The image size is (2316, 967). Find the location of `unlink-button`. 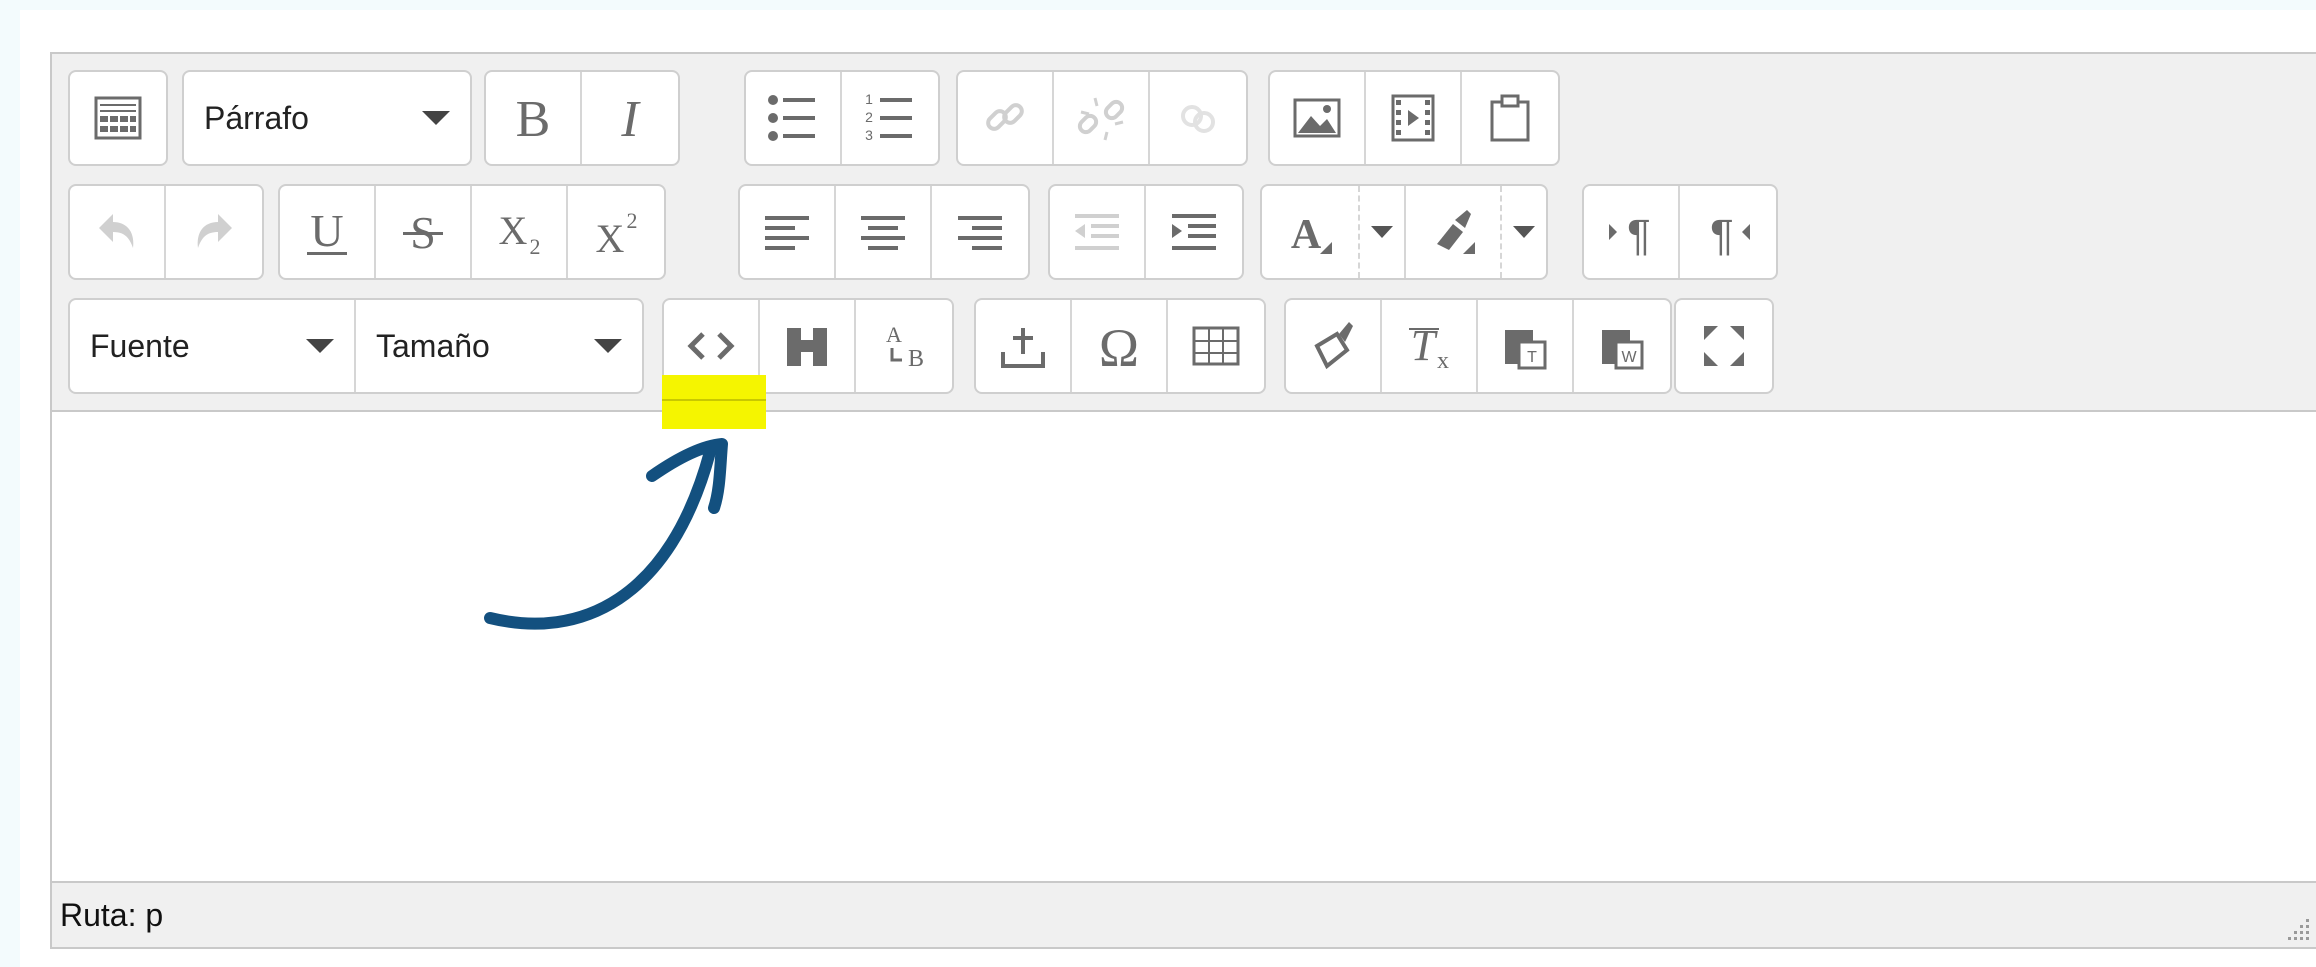

unlink-button is located at coordinates (1102, 118).